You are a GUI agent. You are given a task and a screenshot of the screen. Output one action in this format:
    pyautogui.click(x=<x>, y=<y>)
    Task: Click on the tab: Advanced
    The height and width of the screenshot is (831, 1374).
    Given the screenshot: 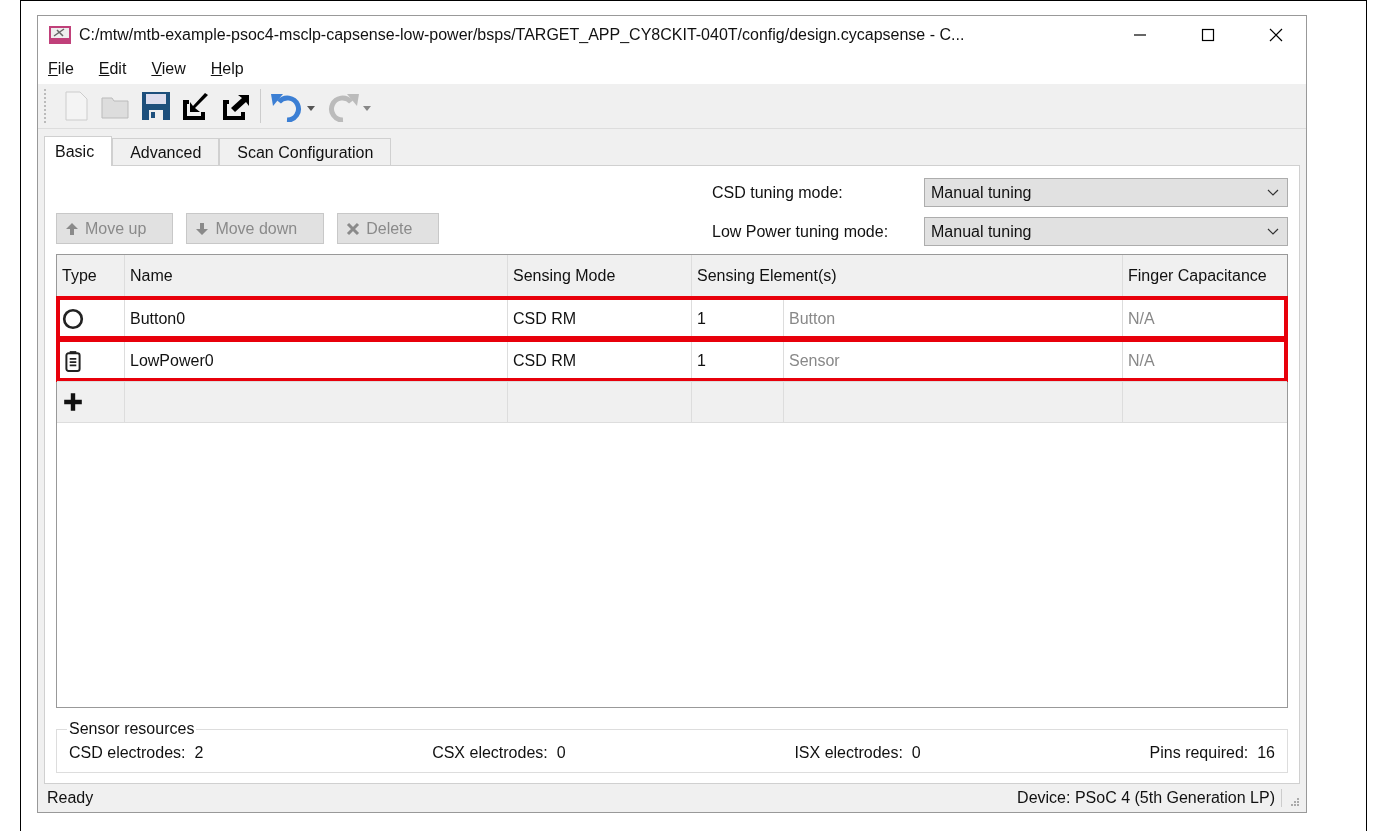 What is the action you would take?
    pyautogui.click(x=166, y=151)
    